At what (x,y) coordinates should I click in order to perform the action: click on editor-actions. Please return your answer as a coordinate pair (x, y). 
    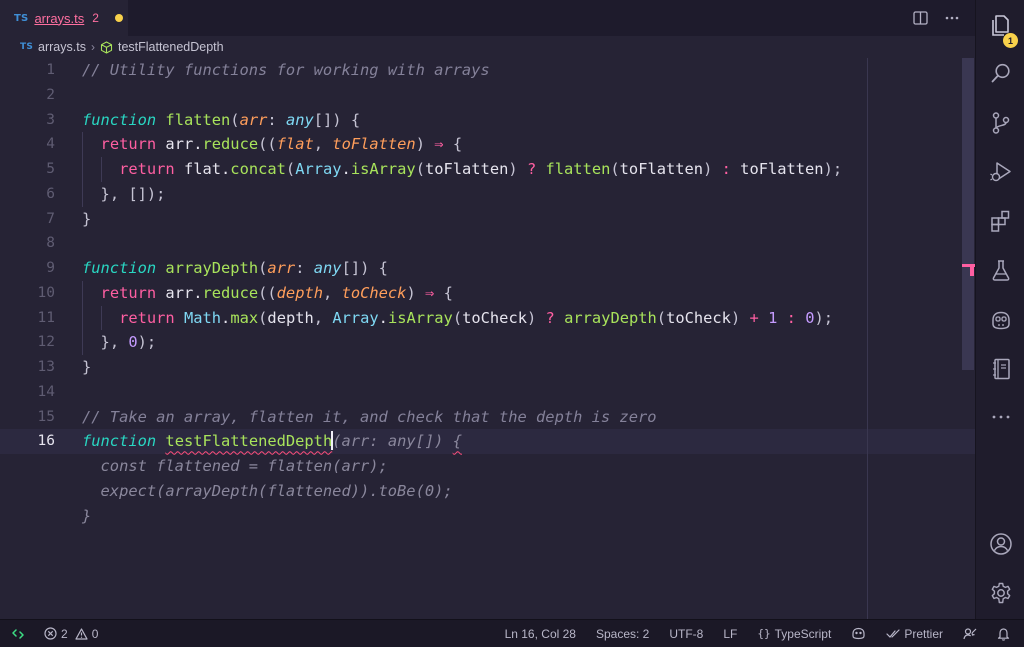
    Looking at the image, I should click on (936, 18).